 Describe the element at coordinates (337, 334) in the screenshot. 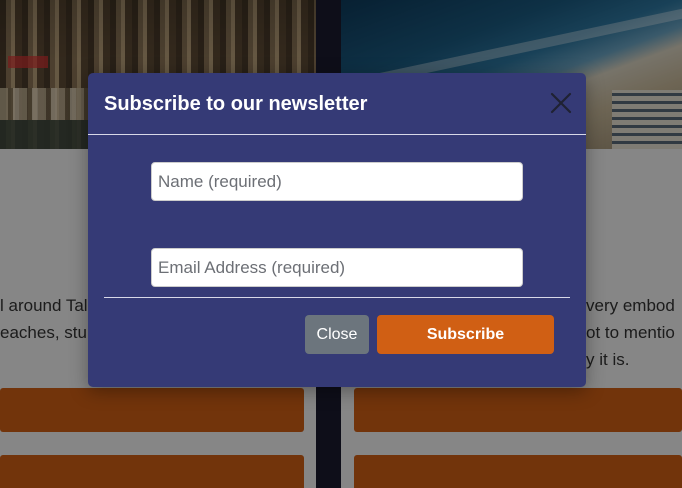

I see `close-button: Close` at that location.